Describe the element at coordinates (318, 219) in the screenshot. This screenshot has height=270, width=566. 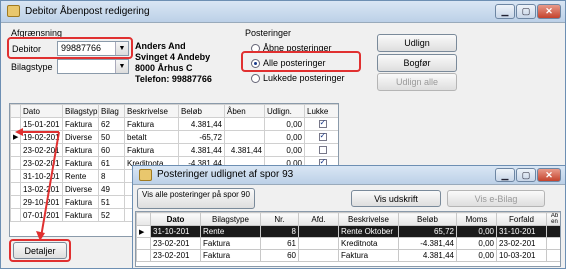
I see `popup-col-afd: Afd.` at that location.